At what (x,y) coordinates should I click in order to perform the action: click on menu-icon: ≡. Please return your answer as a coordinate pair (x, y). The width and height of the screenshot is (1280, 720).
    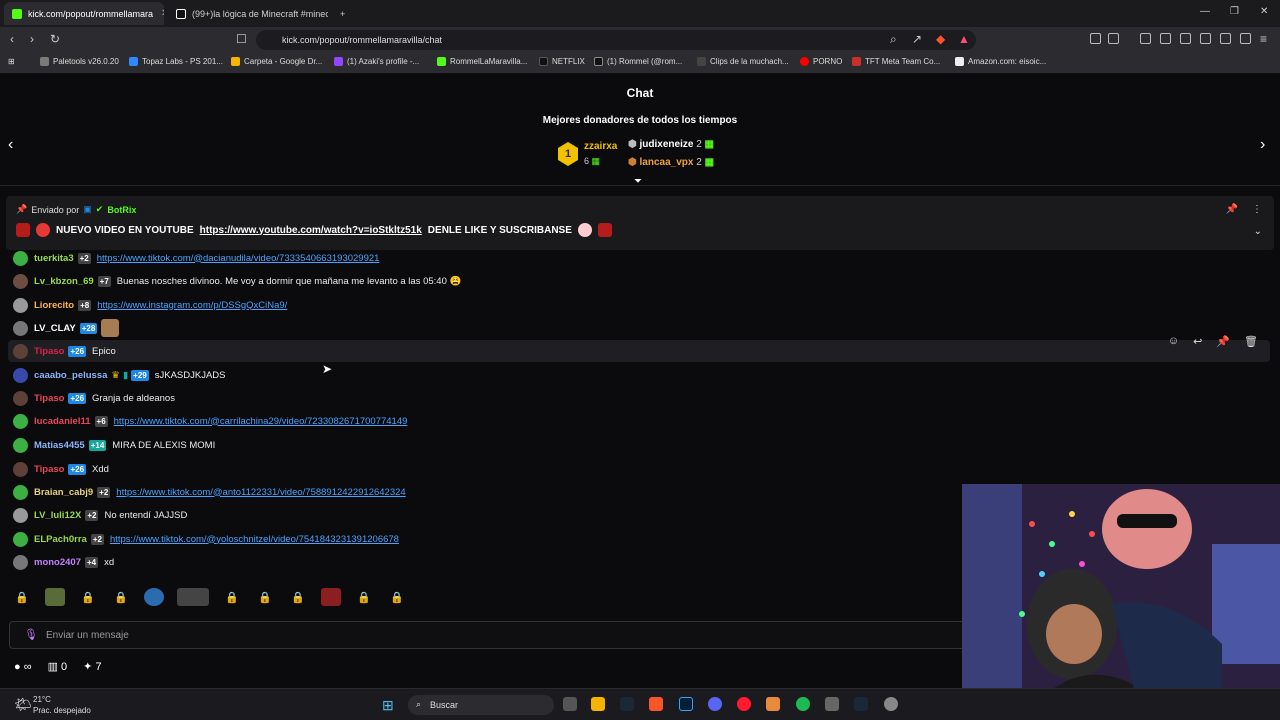
    Looking at the image, I should click on (1263, 39).